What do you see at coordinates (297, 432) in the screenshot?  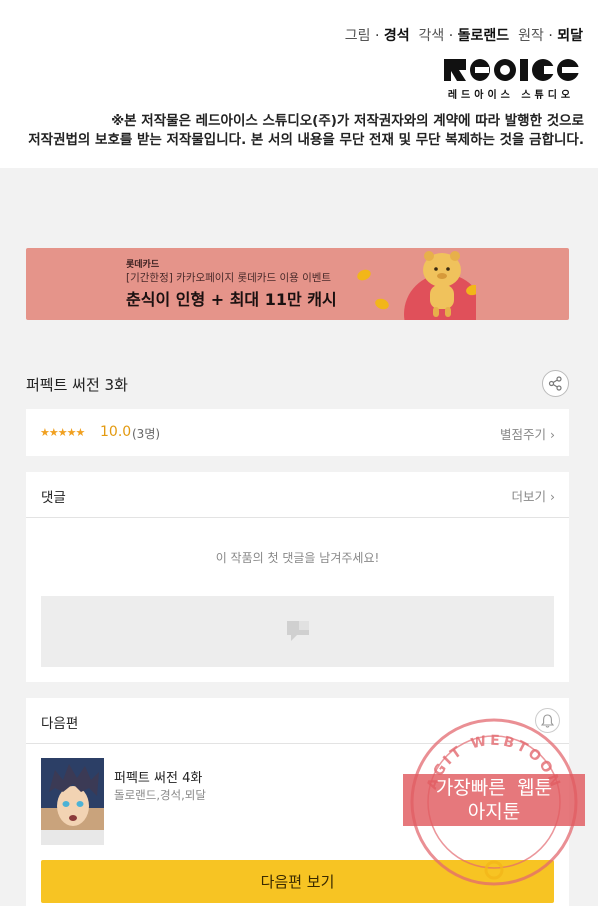 I see `rating-card: ★★★★★ 10.0 (3명) 별점주기 ›` at bounding box center [297, 432].